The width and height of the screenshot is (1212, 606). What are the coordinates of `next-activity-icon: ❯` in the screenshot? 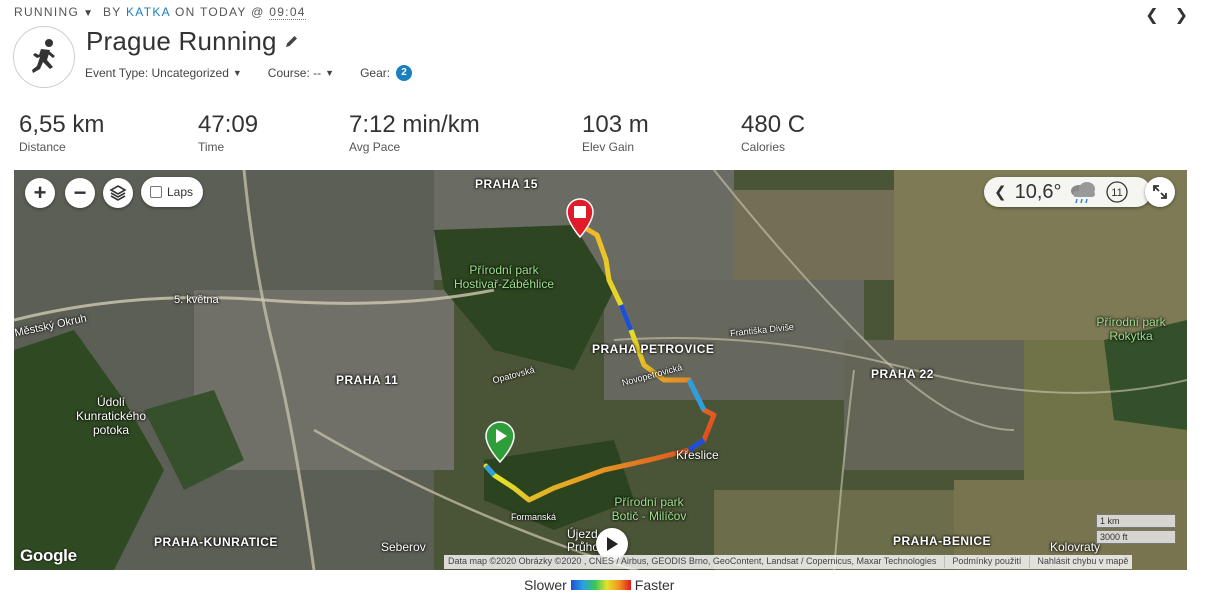 It's located at (1181, 15).